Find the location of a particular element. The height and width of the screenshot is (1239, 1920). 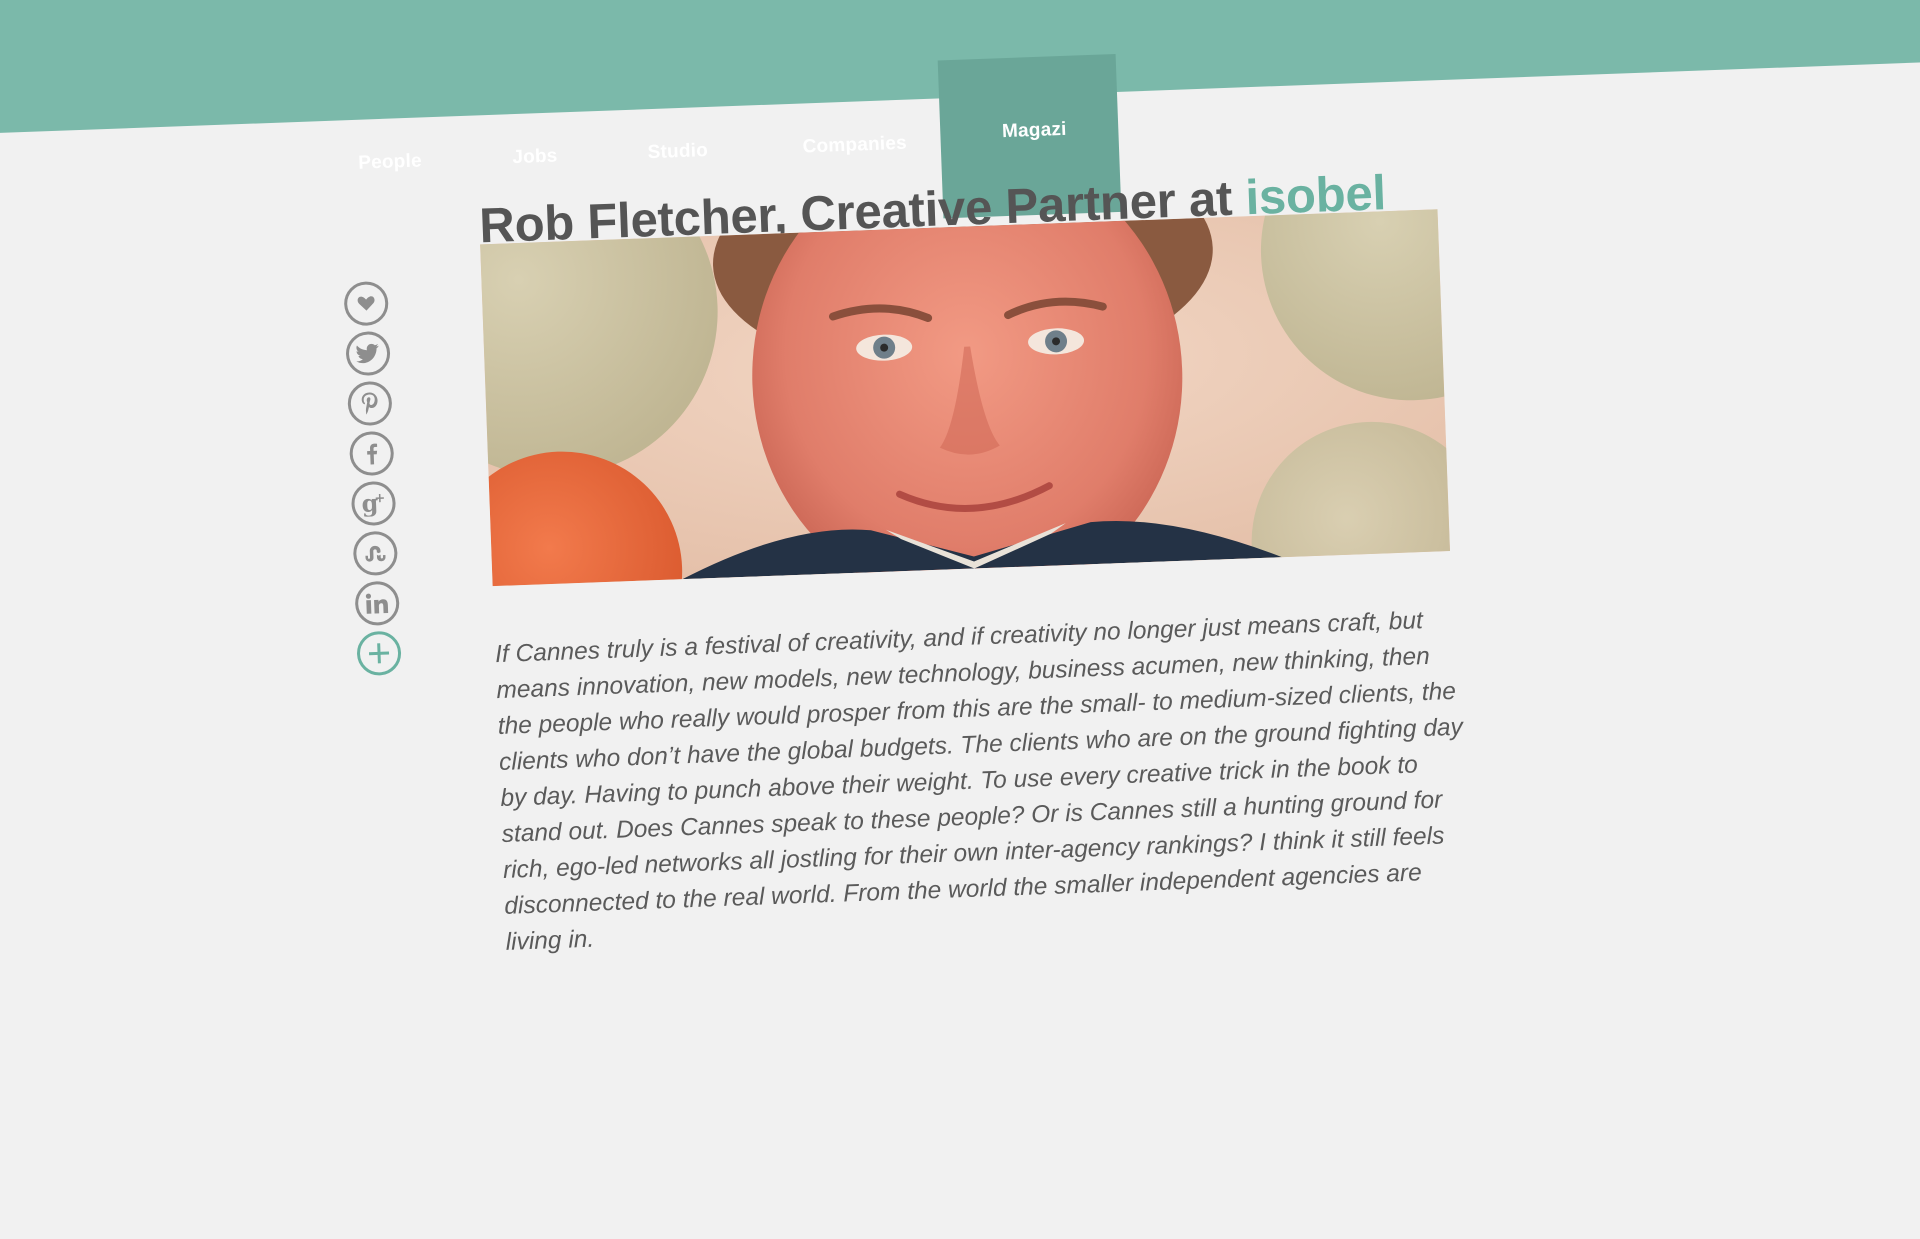

nav-item-people: People is located at coordinates (390, 162).